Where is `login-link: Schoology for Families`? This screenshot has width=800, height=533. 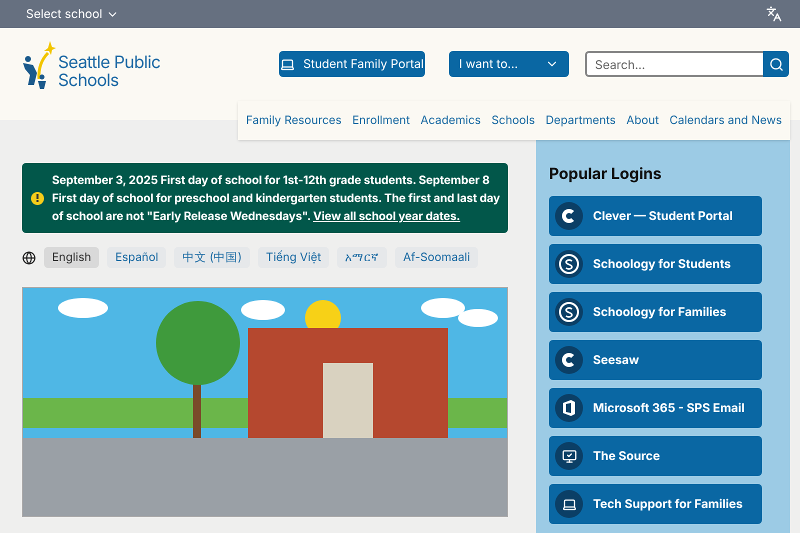
login-link: Schoology for Families is located at coordinates (655, 312).